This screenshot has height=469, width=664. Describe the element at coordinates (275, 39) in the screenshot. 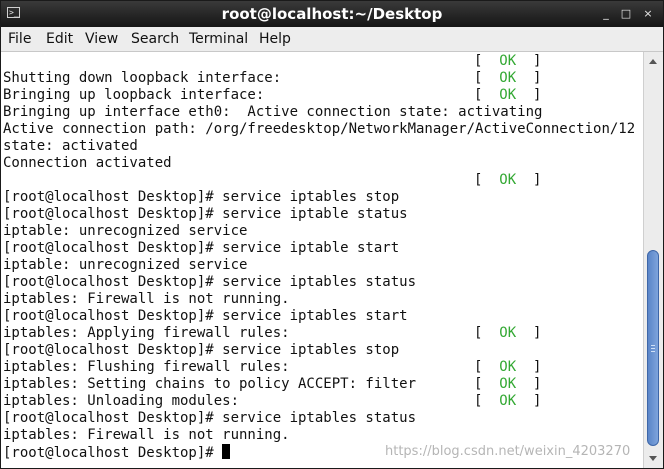

I see `menu-help: Help` at that location.